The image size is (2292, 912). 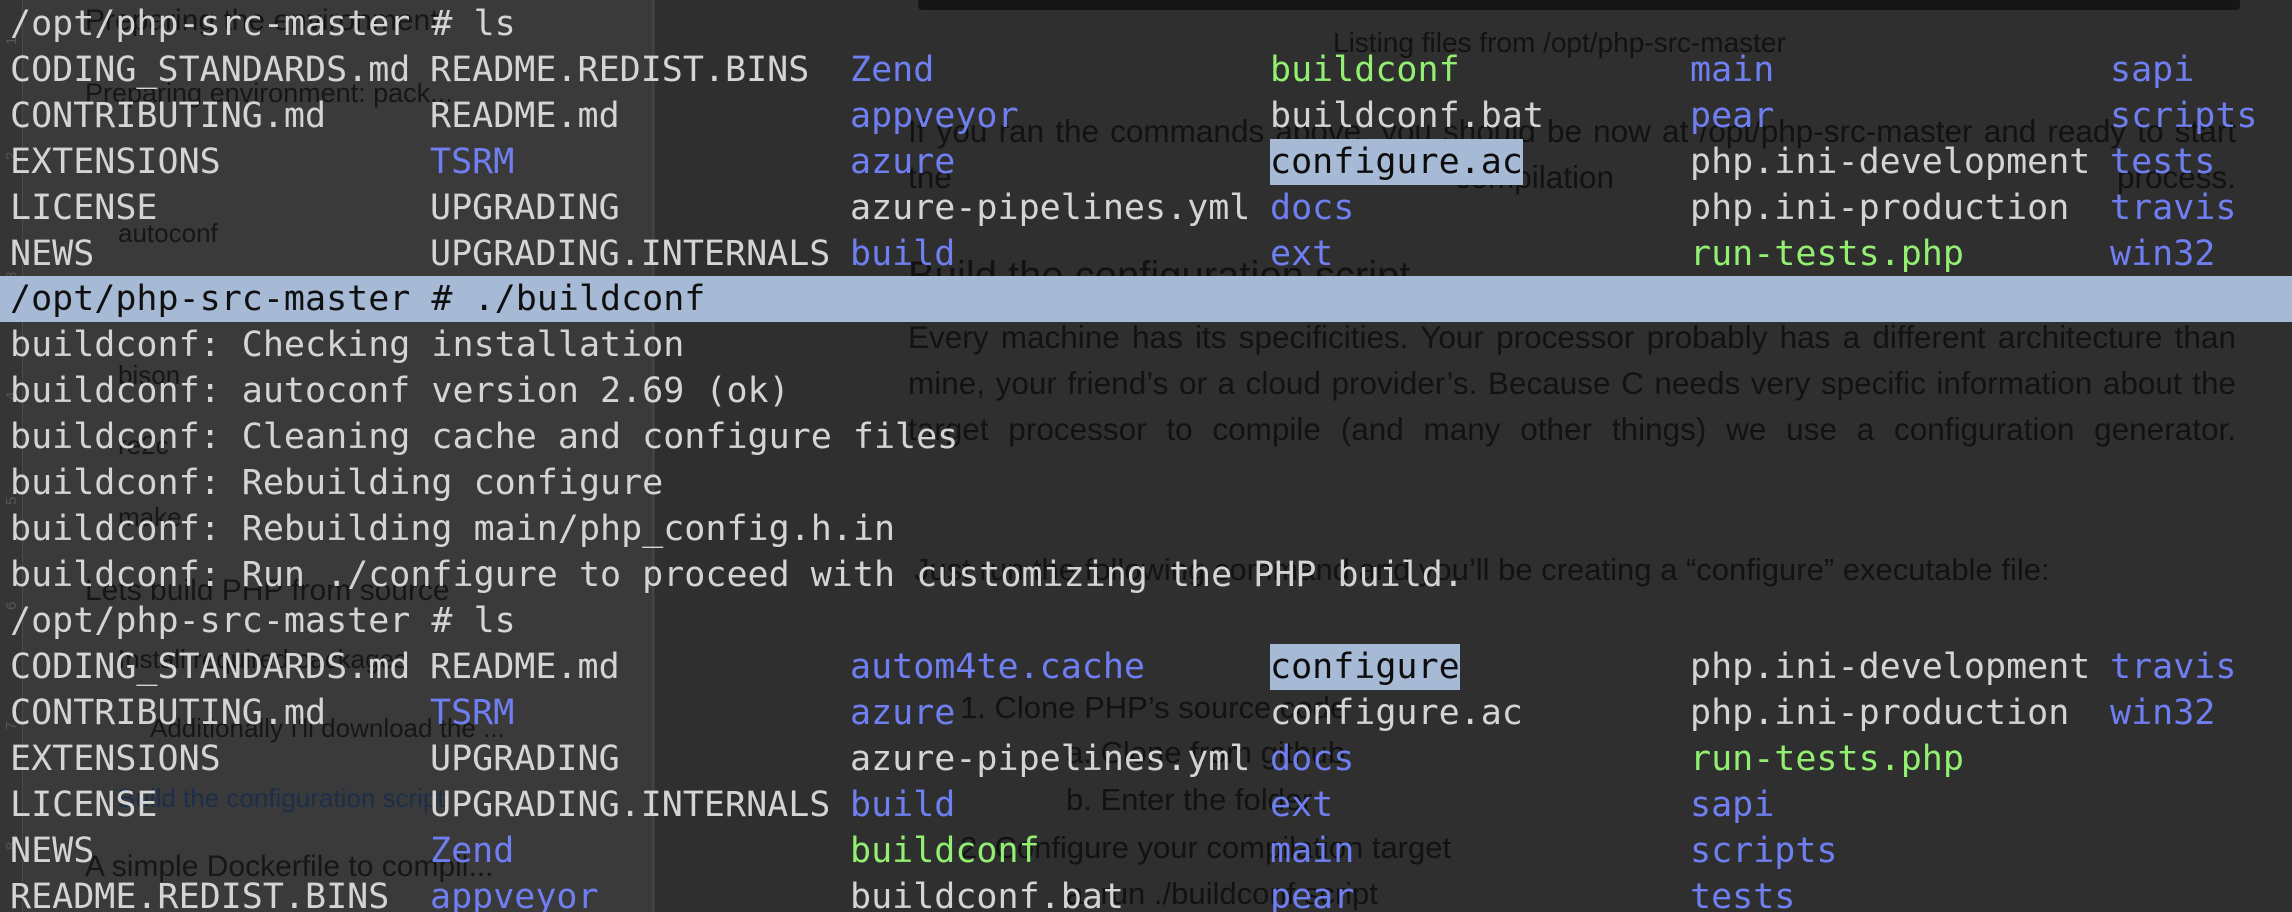 What do you see at coordinates (998, 667) in the screenshot?
I see `file-entry: autom4te.cache` at bounding box center [998, 667].